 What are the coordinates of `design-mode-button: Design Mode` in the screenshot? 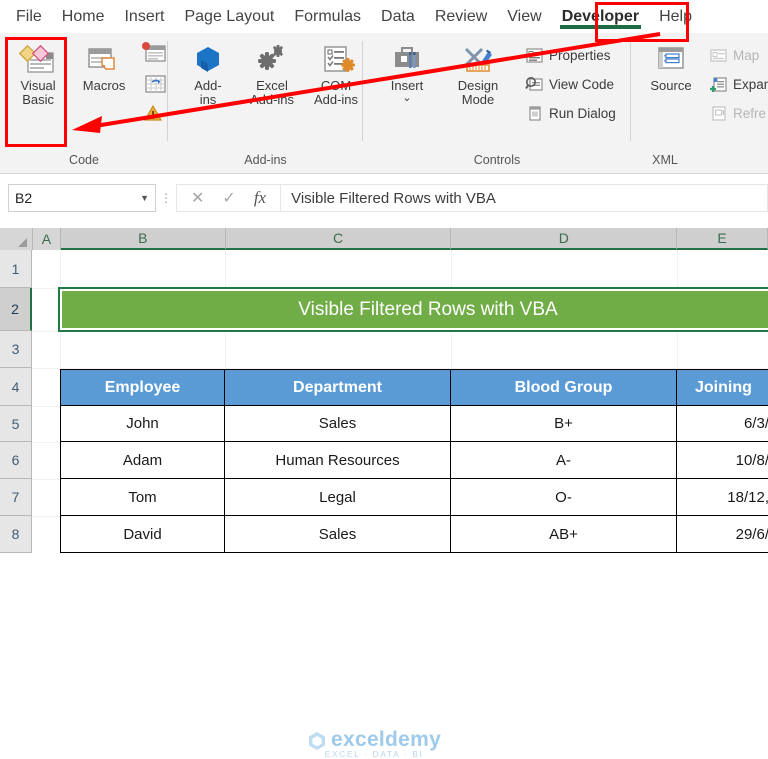 It's located at (478, 74).